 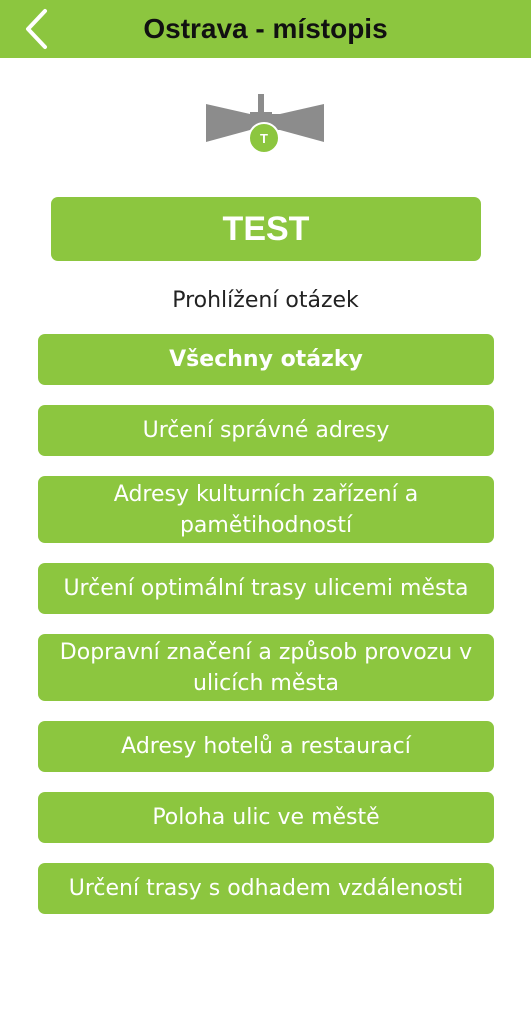 What do you see at coordinates (264, 138) in the screenshot?
I see `logo-badge-letter: T` at bounding box center [264, 138].